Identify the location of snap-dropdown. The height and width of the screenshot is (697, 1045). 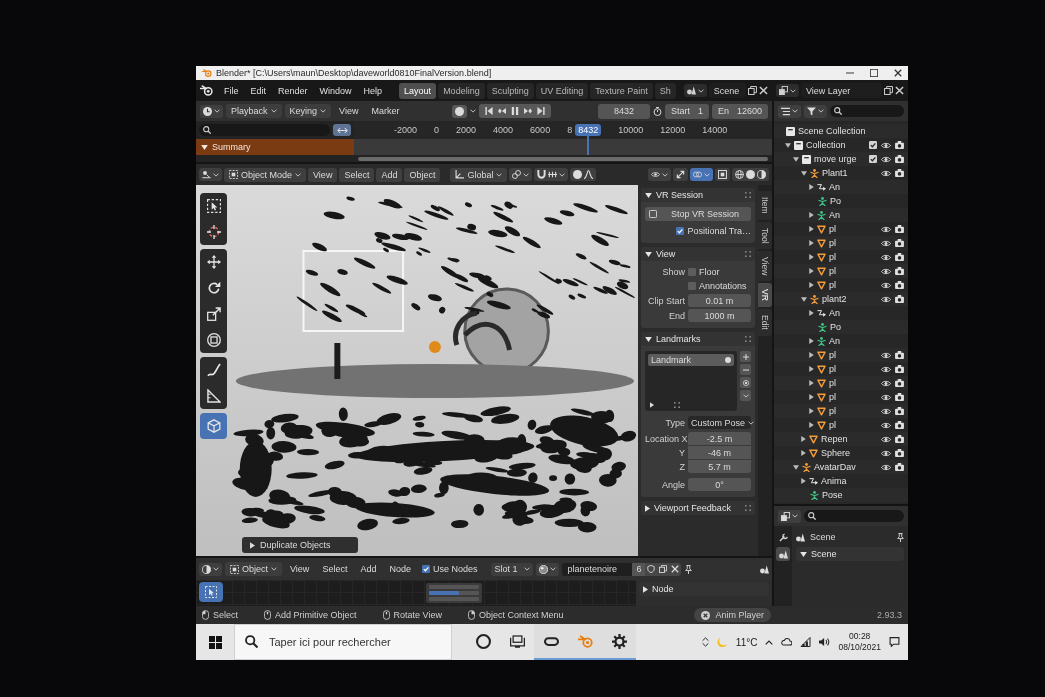
(551, 174).